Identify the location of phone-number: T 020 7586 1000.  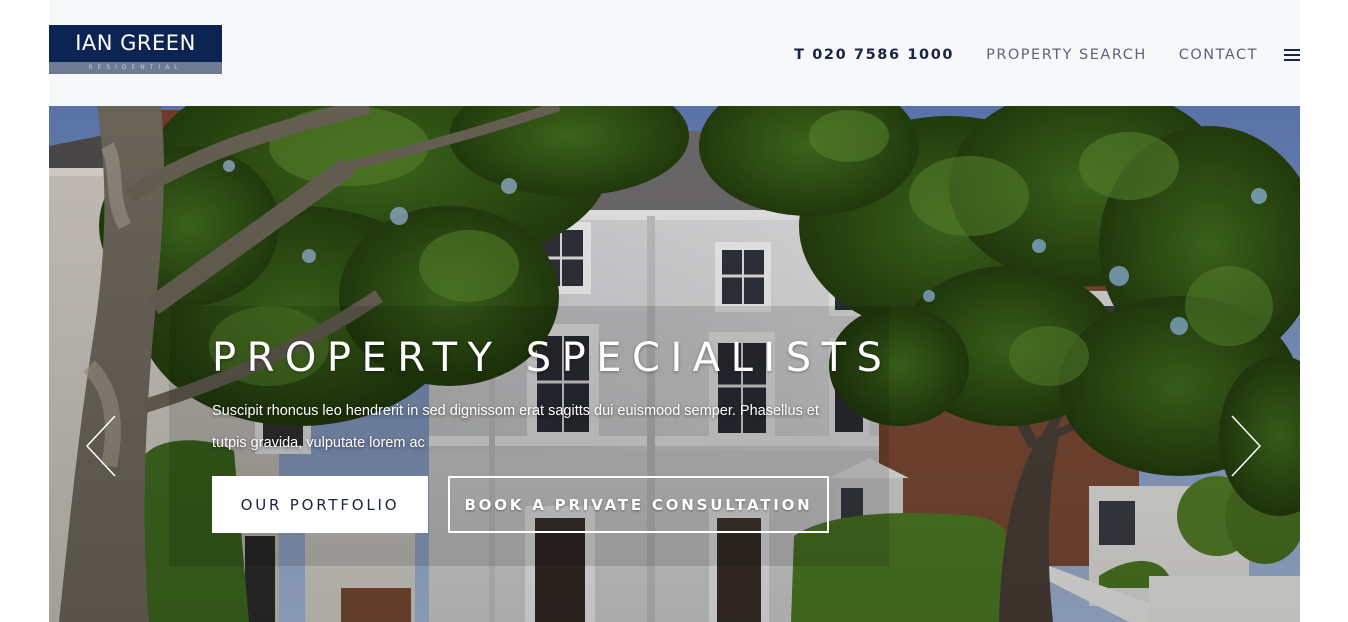
(874, 55).